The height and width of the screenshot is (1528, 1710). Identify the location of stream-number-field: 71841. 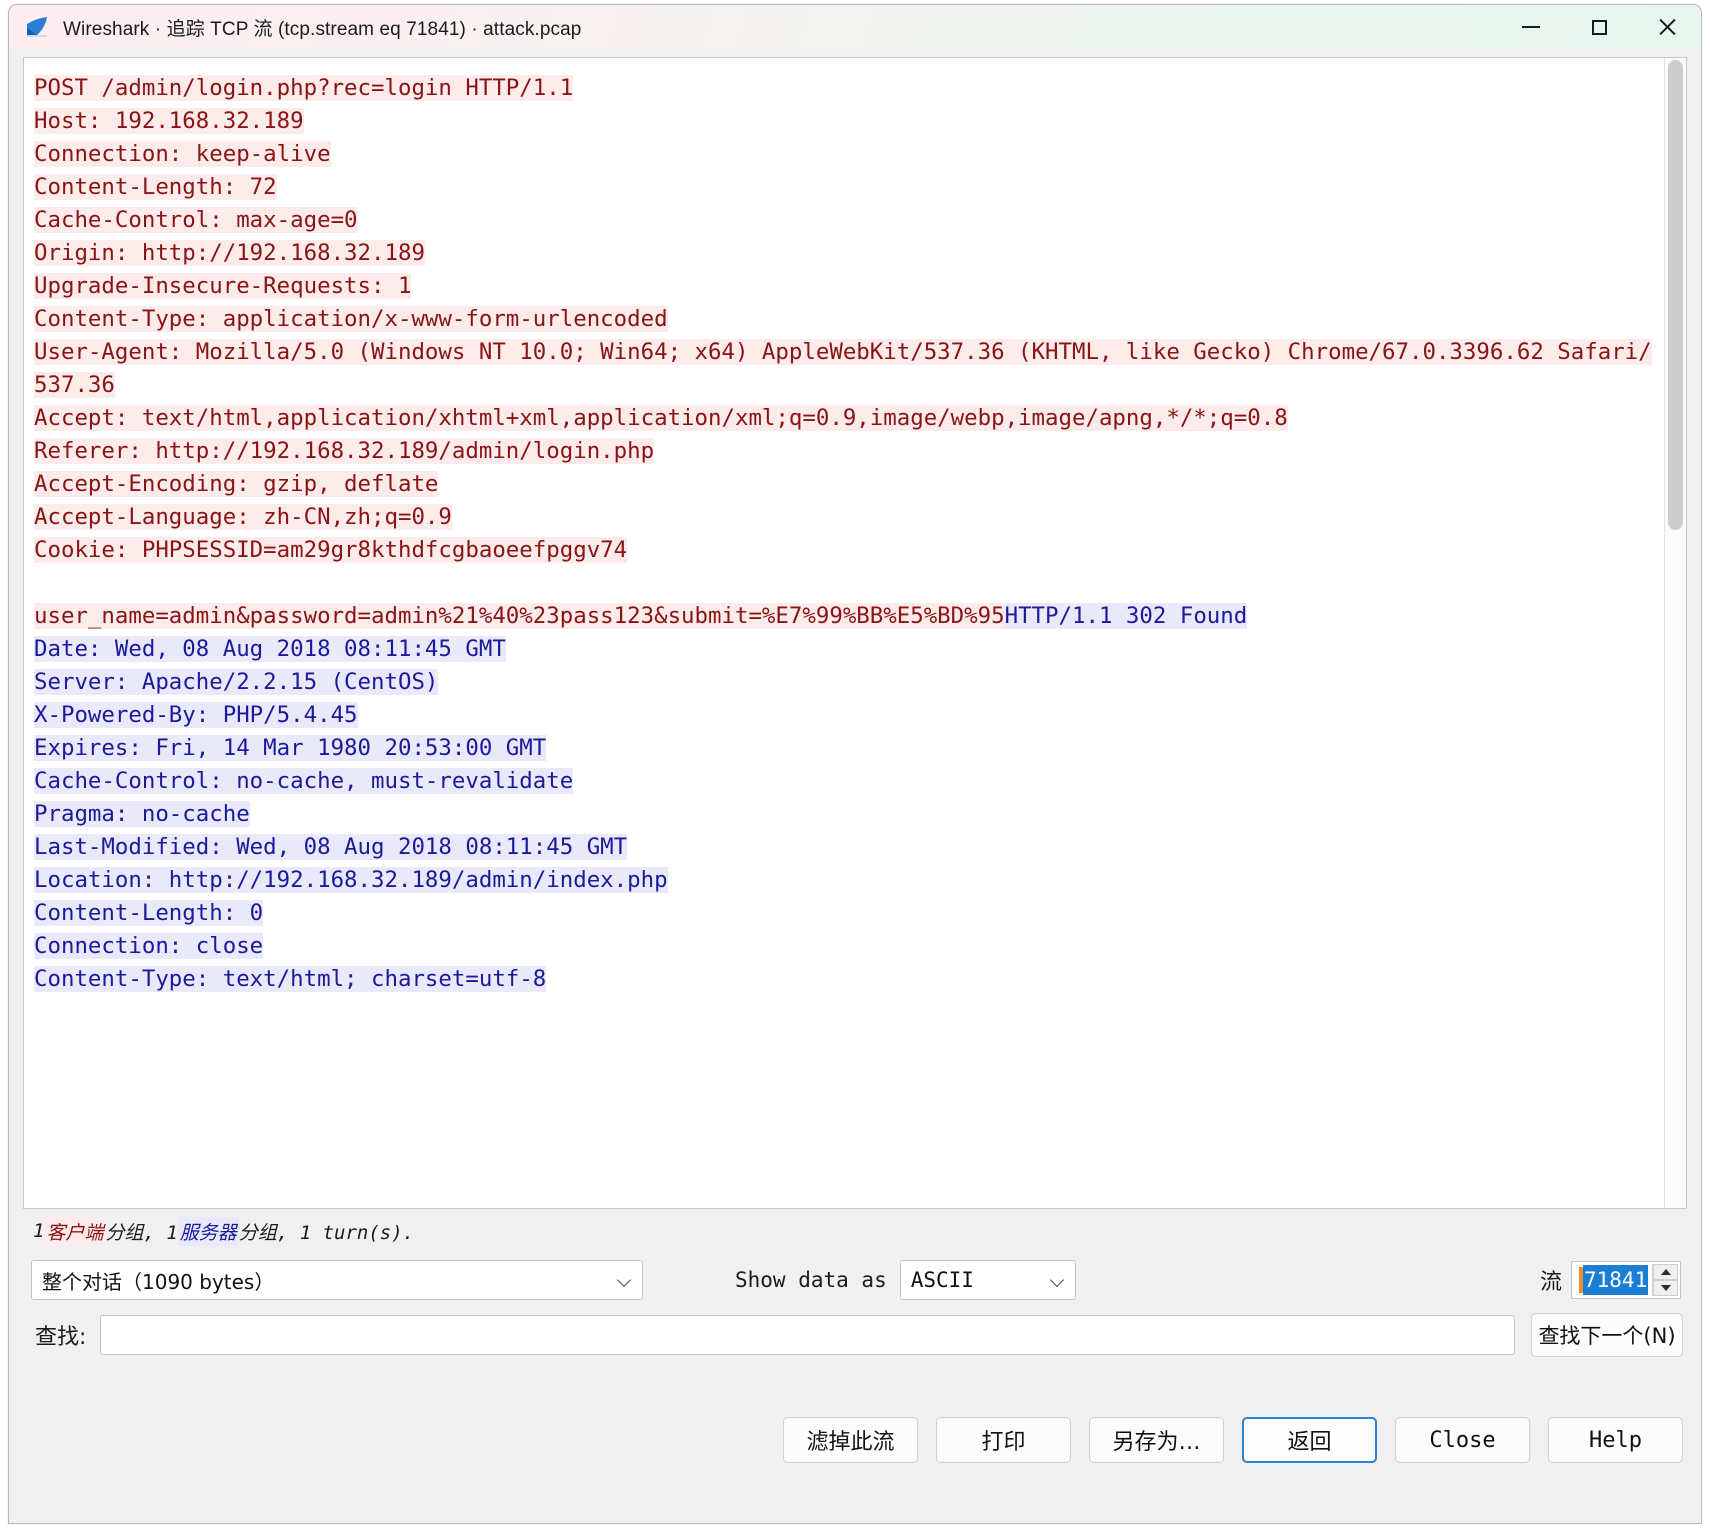
(1611, 1280).